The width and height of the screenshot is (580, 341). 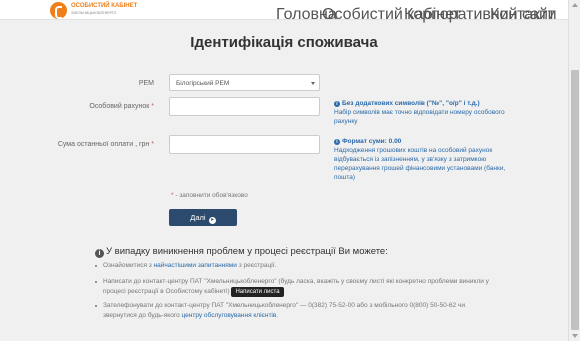 What do you see at coordinates (104, 6) in the screenshot?
I see `logo-title: ОСОБИСТИЙ КАБІНЕТ` at bounding box center [104, 6].